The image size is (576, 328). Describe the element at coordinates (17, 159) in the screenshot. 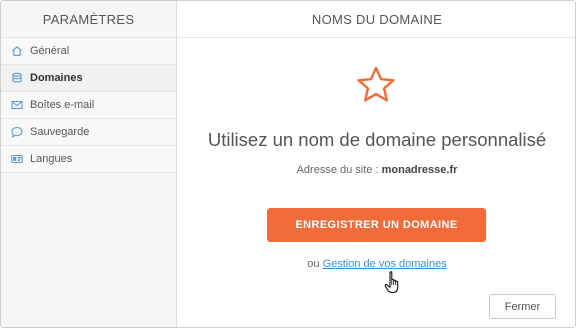

I see `language-card-icon` at that location.